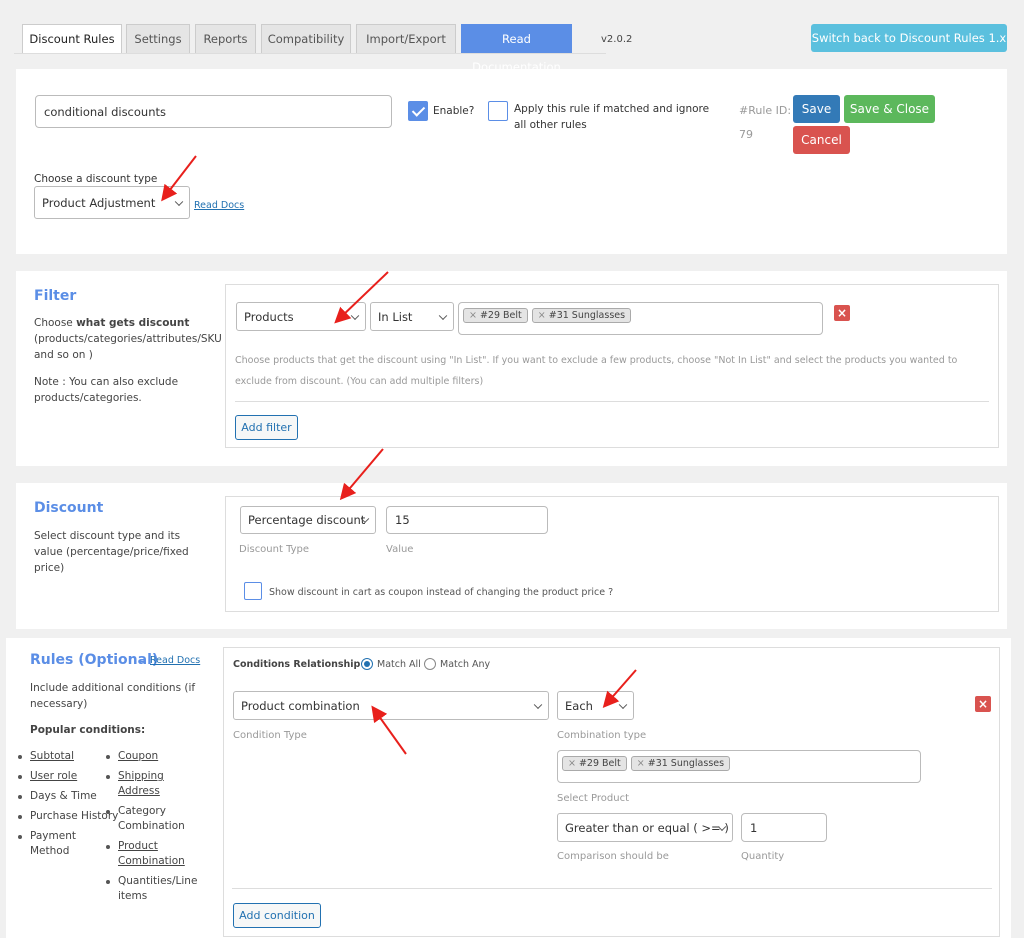  I want to click on cancel-button: Cancel, so click(821, 140).